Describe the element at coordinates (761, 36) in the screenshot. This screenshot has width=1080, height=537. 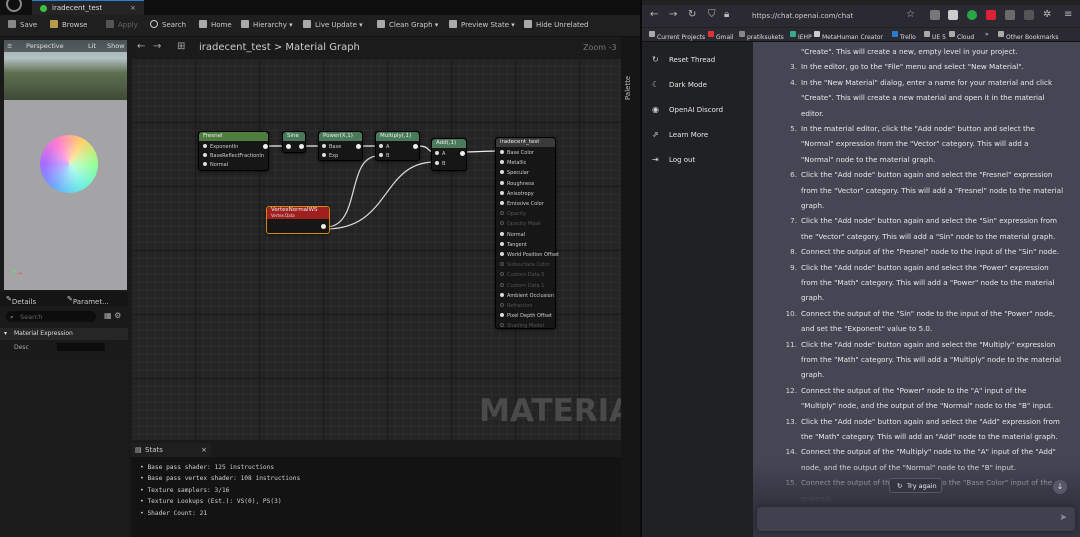
I see `bookmark-item: pratiksukets` at that location.